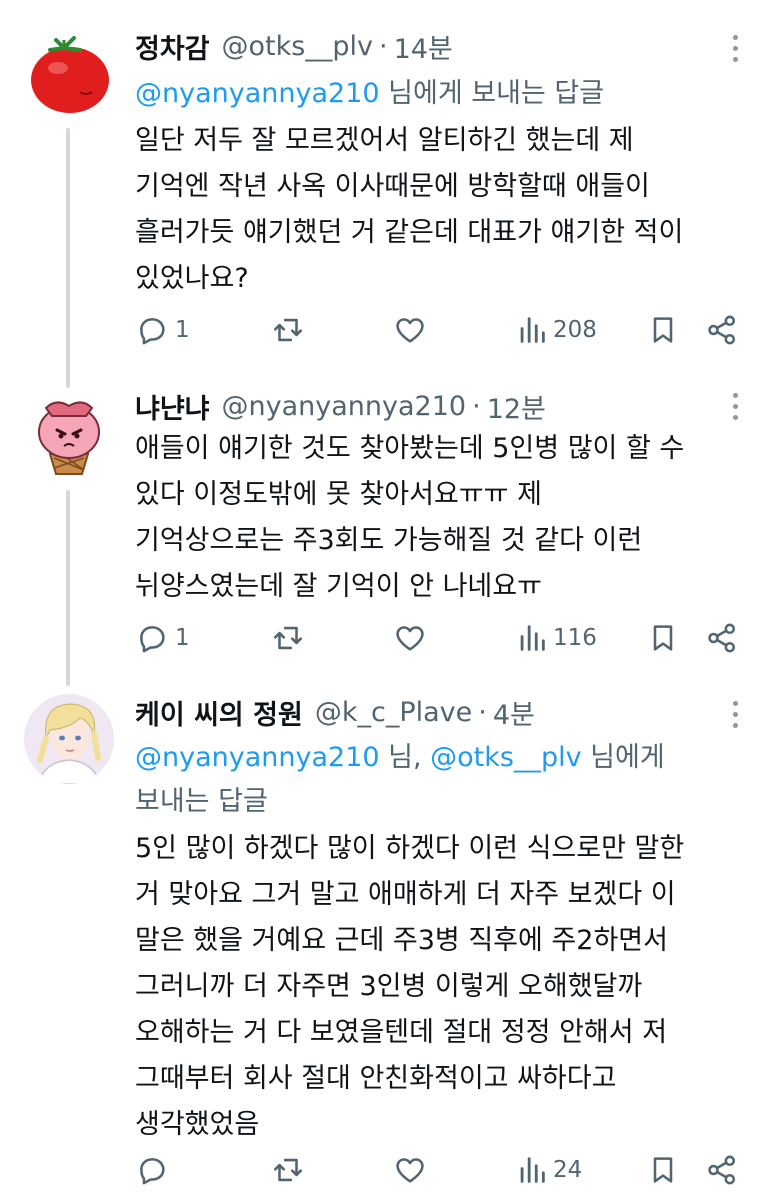 The width and height of the screenshot is (780, 1200). I want to click on reply-context: @nyanyannya210 님에게 보내는 답글, so click(440, 94).